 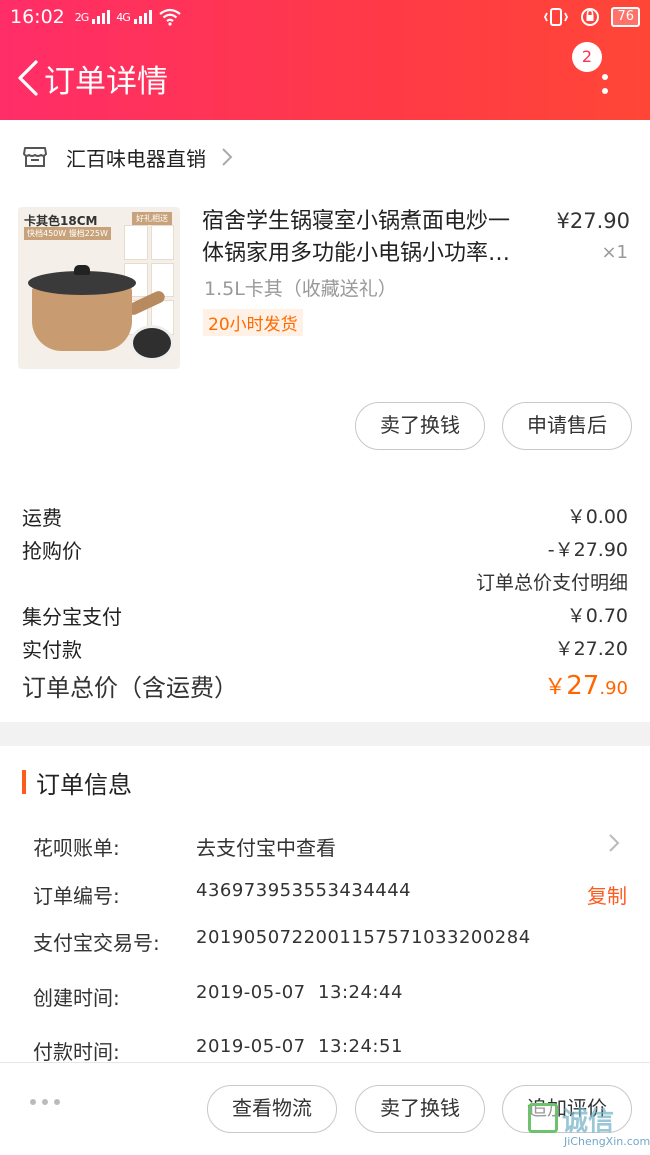 I want to click on shop-name: 汇百味电器直销, so click(x=136, y=158).